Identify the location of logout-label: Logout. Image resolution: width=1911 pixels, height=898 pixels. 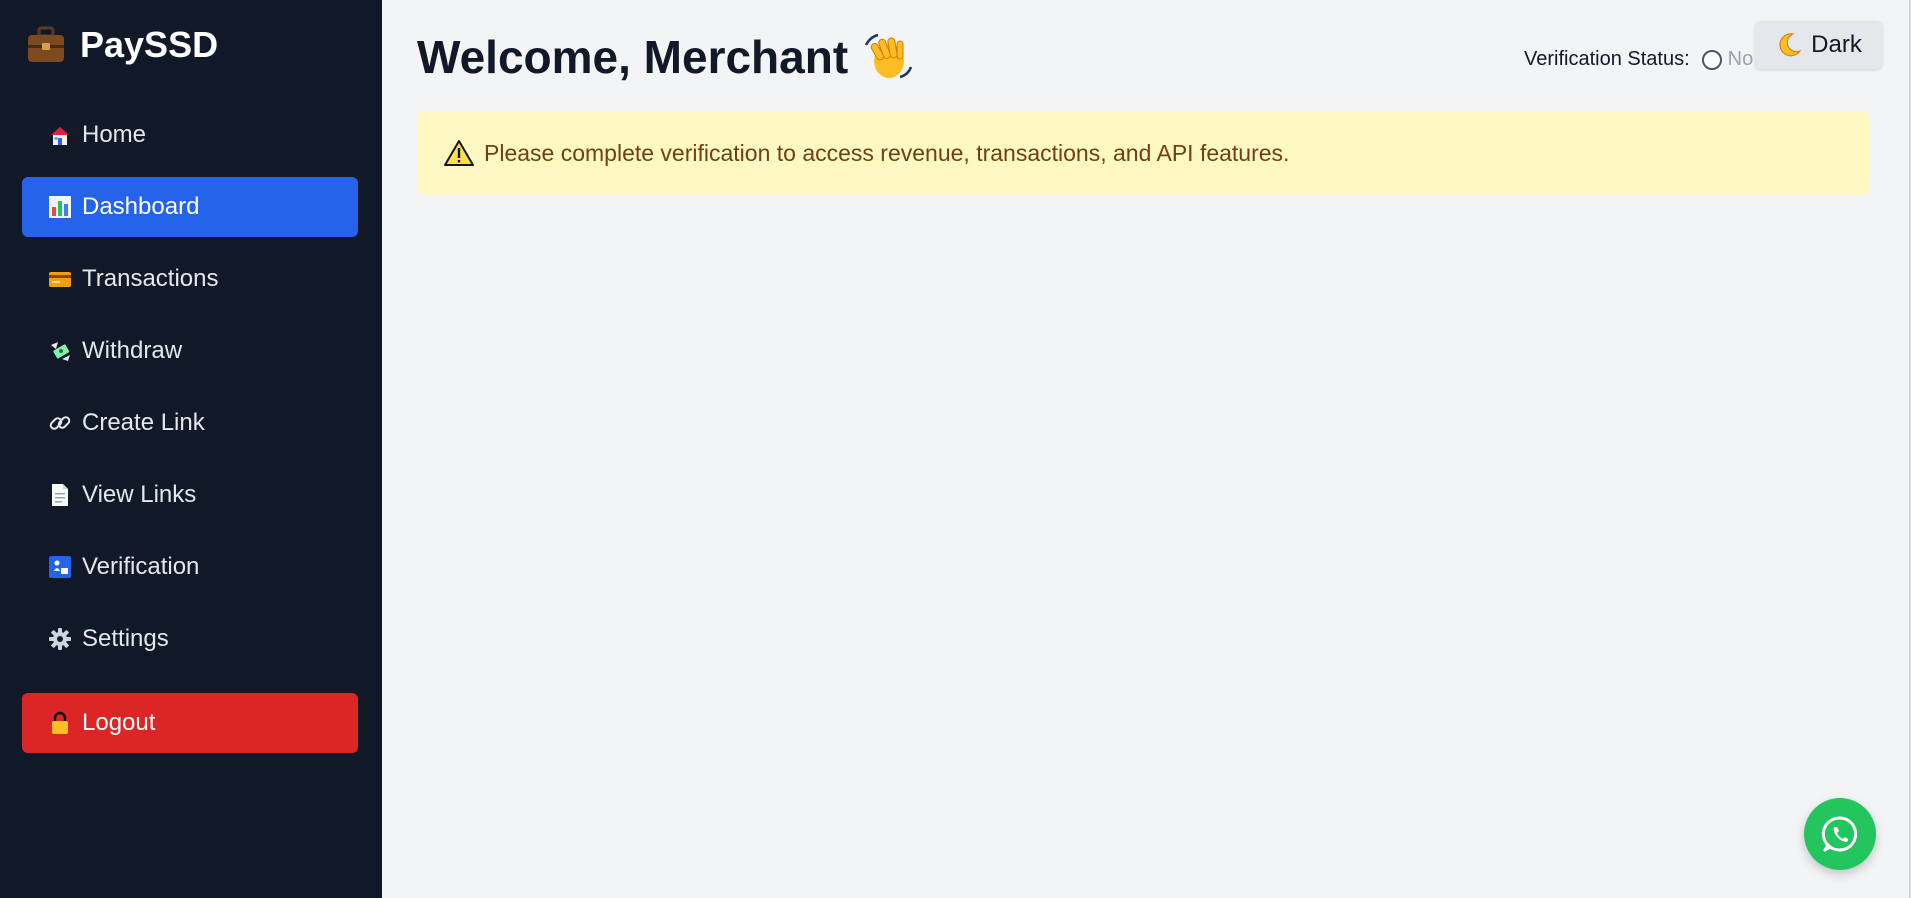
(119, 722).